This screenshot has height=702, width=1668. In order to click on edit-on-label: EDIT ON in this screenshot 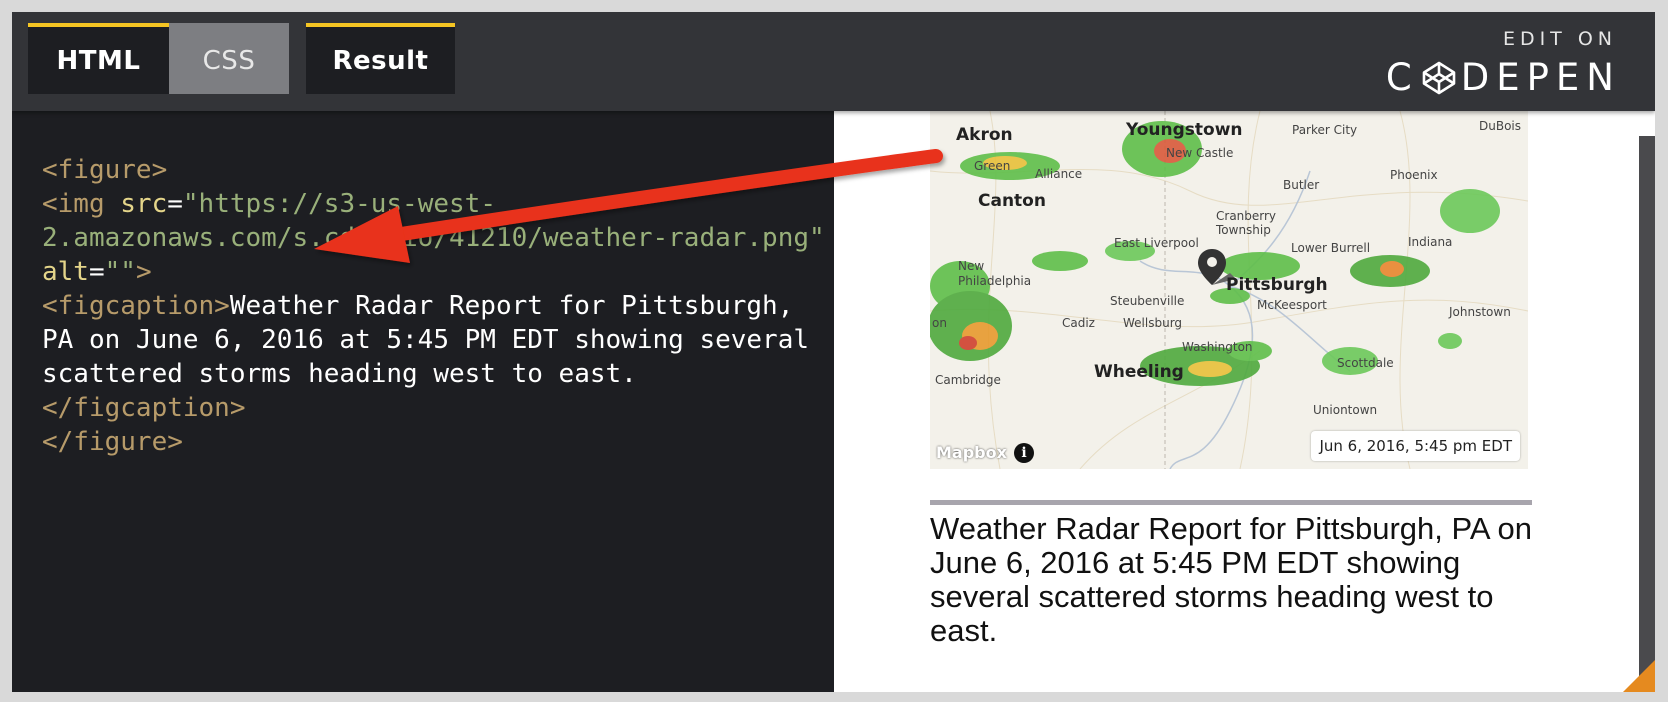, I will do `click(1560, 39)`.